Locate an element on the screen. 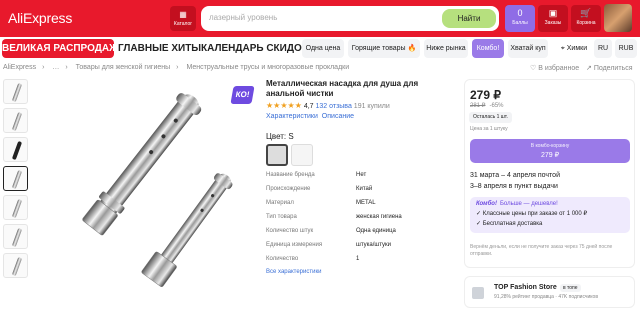 This screenshot has width=640, height=316. share-label: Поделиться is located at coordinates (613, 68).